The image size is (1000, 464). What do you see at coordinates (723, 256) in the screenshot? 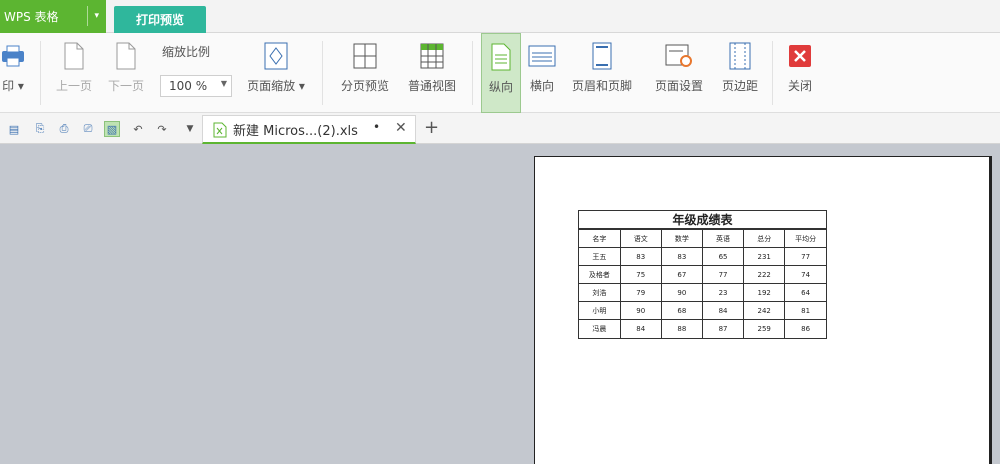
I see `table-cell: 65` at bounding box center [723, 256].